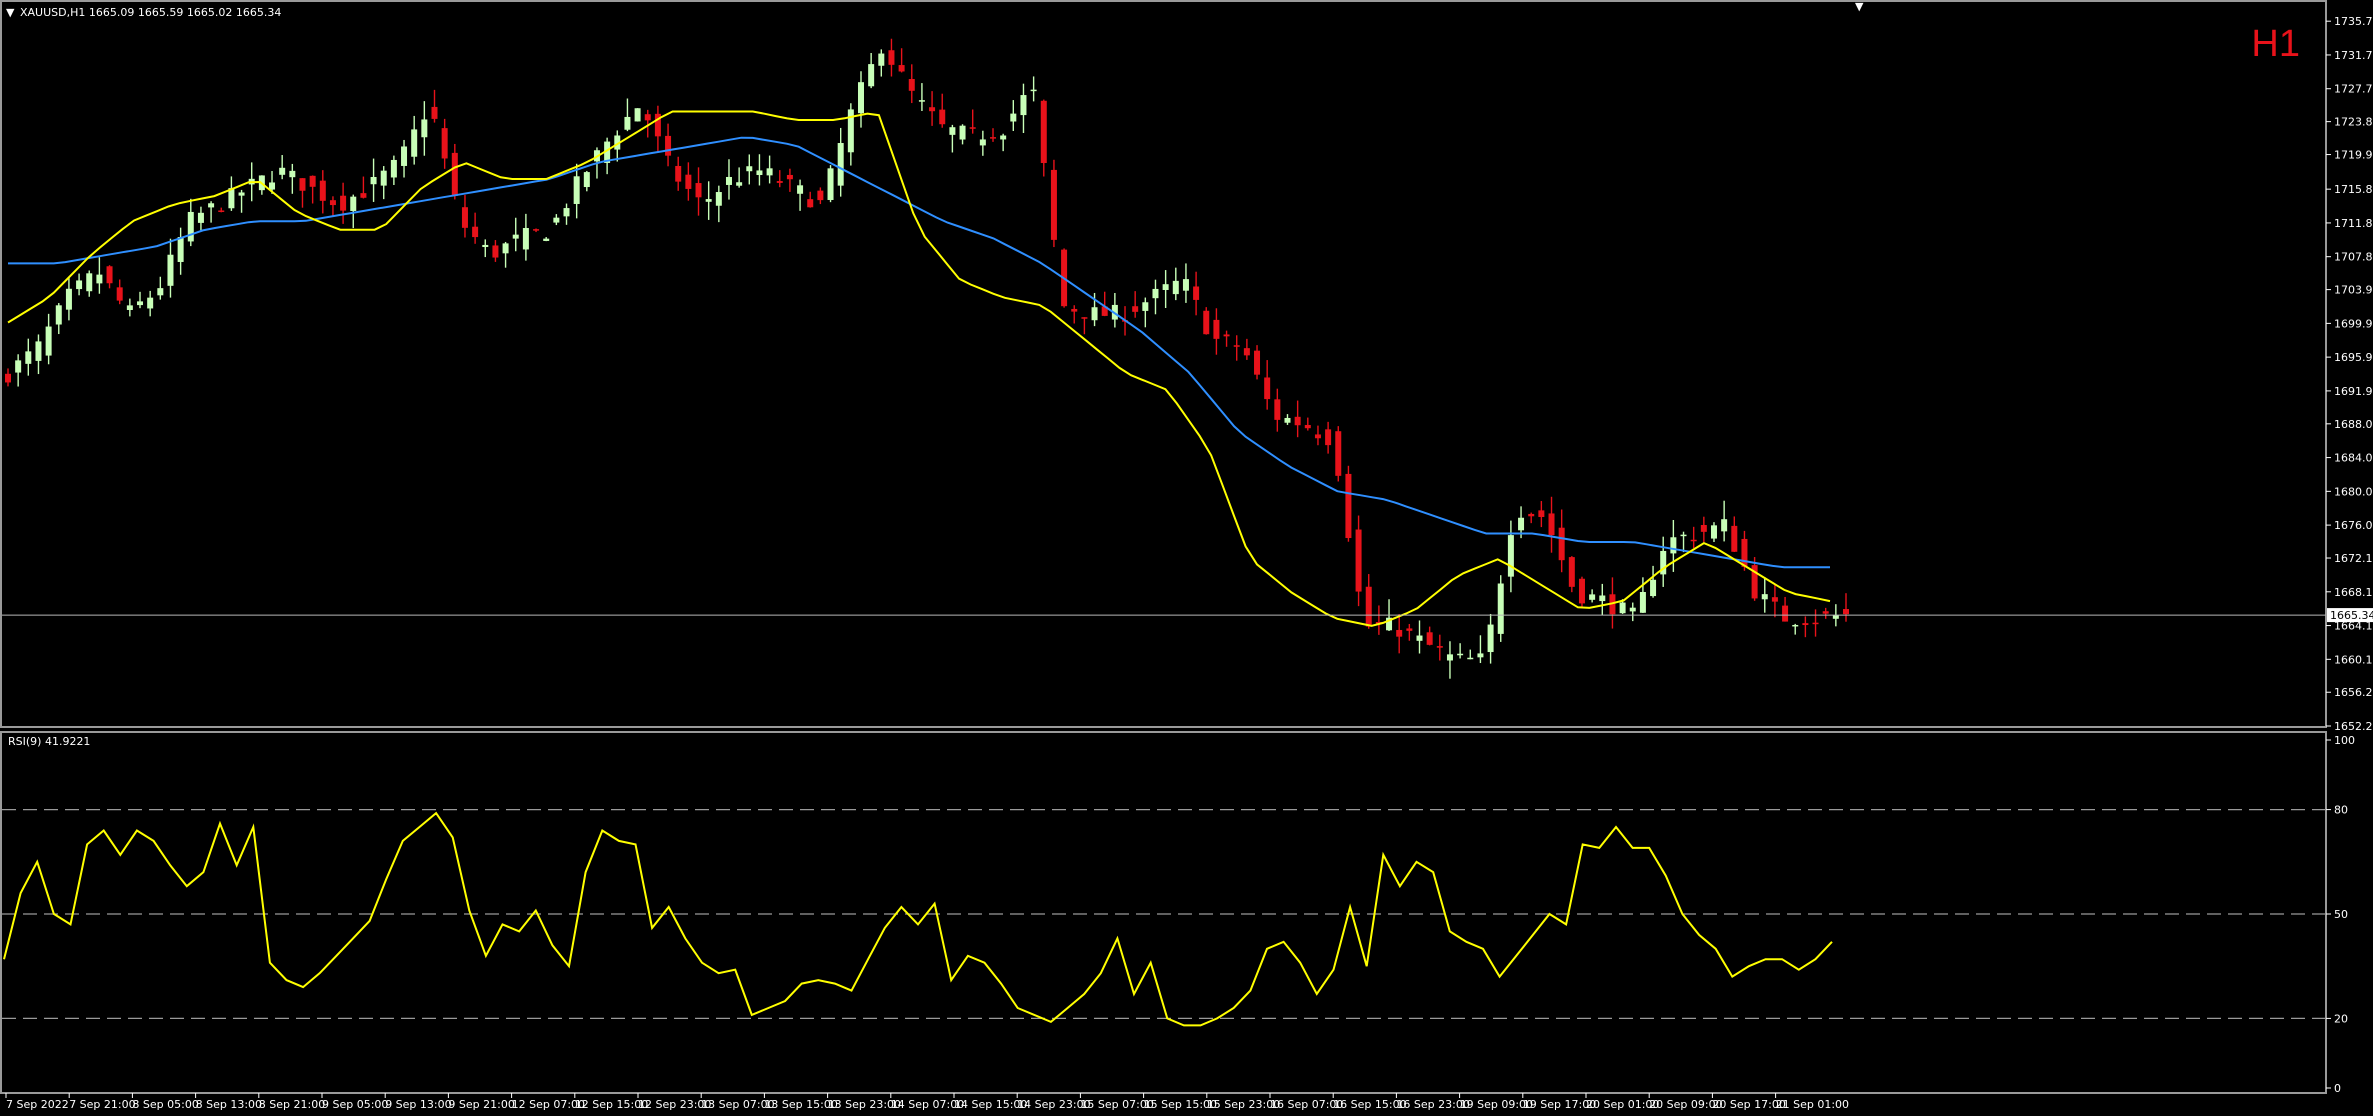 The image size is (2373, 1116). I want to click on price-axis-label: 1707.80, so click(2353, 257).